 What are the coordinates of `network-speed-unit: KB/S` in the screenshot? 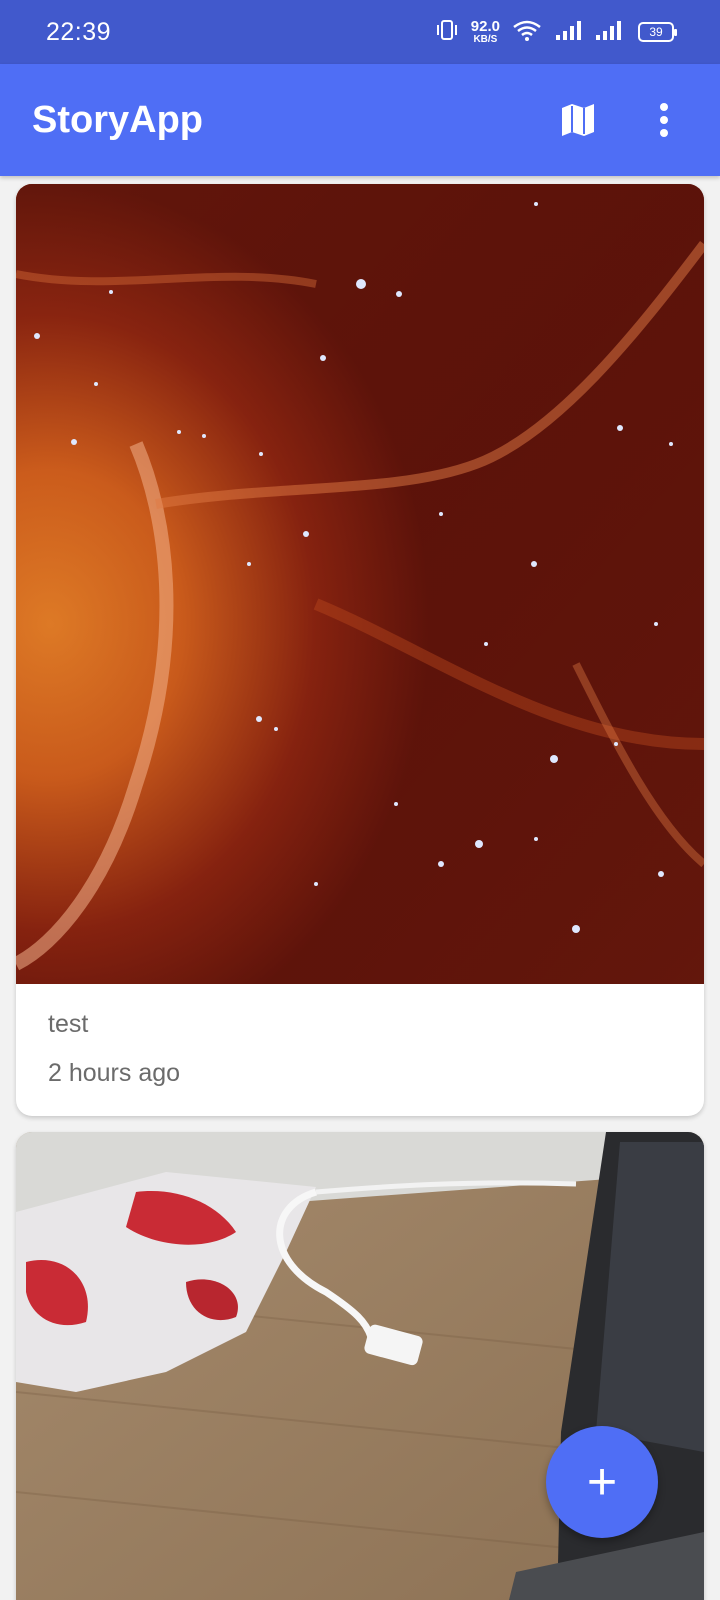 It's located at (485, 39).